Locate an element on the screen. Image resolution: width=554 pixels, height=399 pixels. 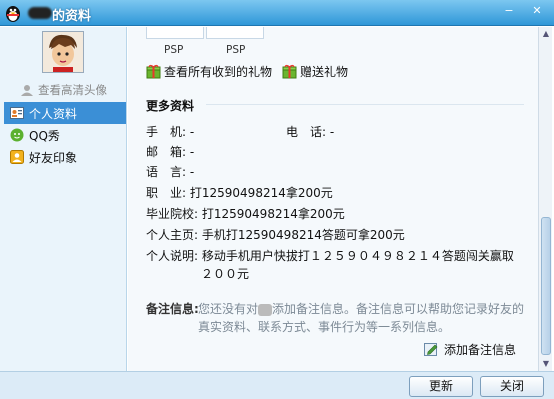
sidebar-item-label: 个人资料 is located at coordinates (53, 113).